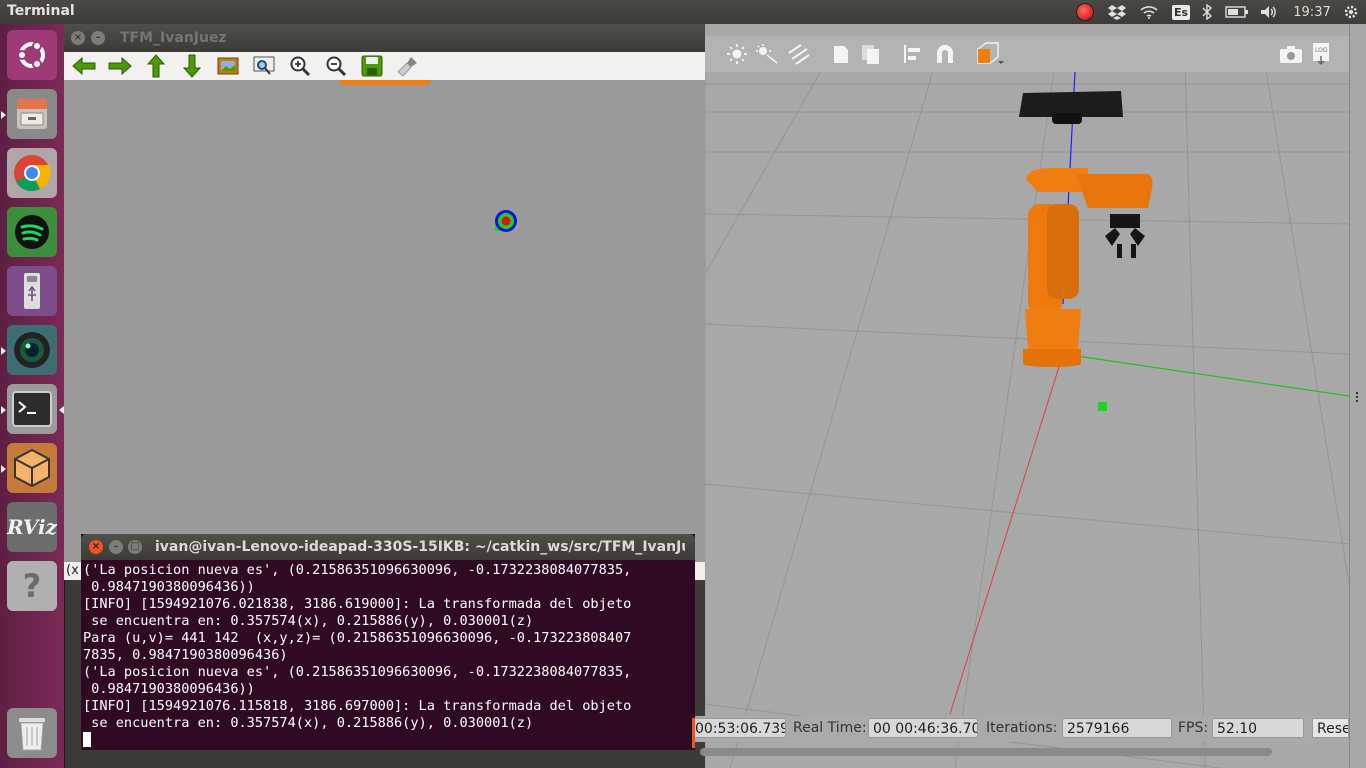 This screenshot has height=768, width=1366. I want to click on file-cabinet-icon, so click(32, 114).